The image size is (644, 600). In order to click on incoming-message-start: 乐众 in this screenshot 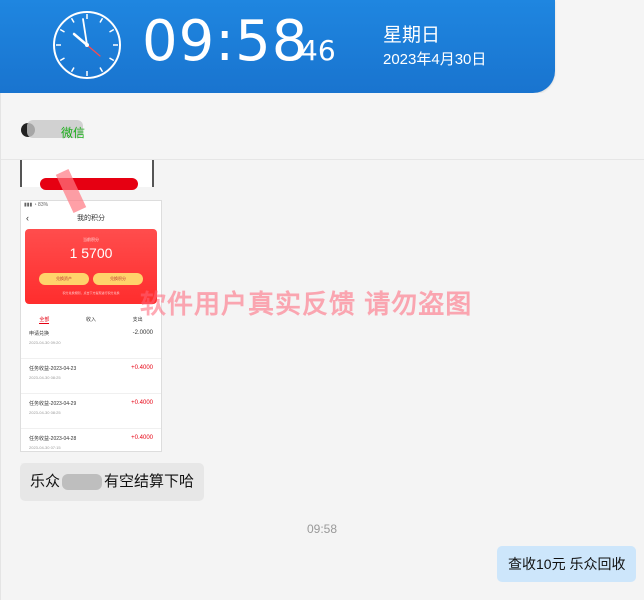, I will do `click(45, 481)`.